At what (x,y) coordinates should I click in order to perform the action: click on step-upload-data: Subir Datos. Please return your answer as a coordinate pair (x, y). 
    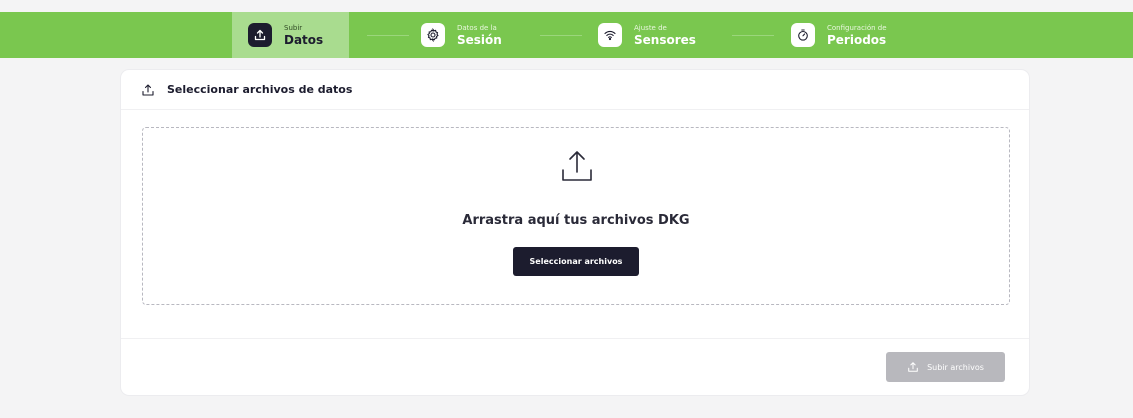
    Looking at the image, I should click on (290, 35).